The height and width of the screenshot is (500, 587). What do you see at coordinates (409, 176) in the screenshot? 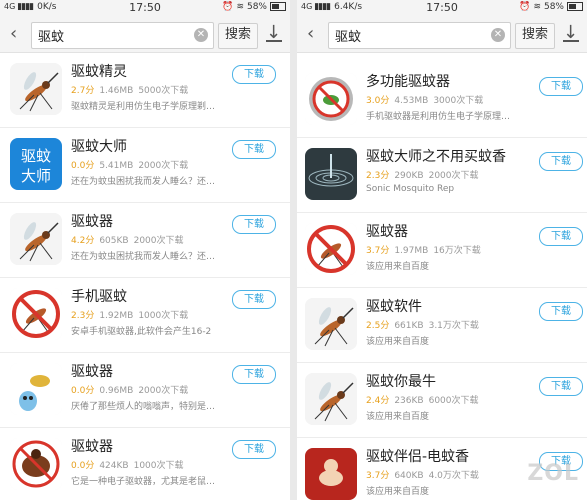
I see `app-size: 290KB` at bounding box center [409, 176].